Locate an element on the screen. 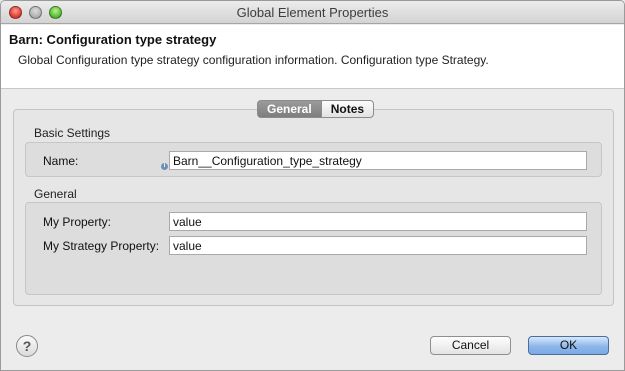  ok-button: OK is located at coordinates (568, 345).